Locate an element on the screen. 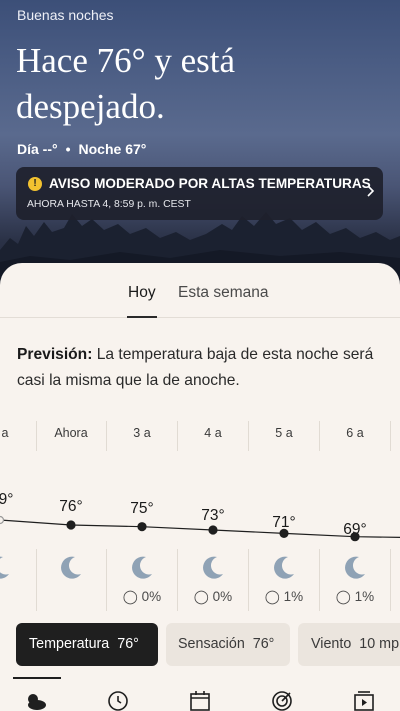 The width and height of the screenshot is (400, 711). tab-bar: Hoy Esta semana is located at coordinates (200, 290).